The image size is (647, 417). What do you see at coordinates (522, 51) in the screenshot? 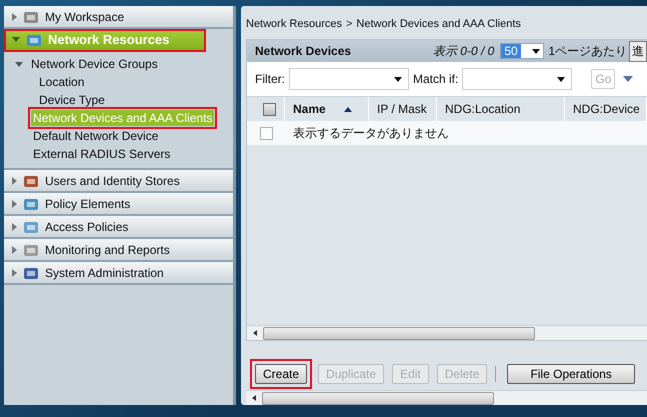
I see `page-size-select: 50` at bounding box center [522, 51].